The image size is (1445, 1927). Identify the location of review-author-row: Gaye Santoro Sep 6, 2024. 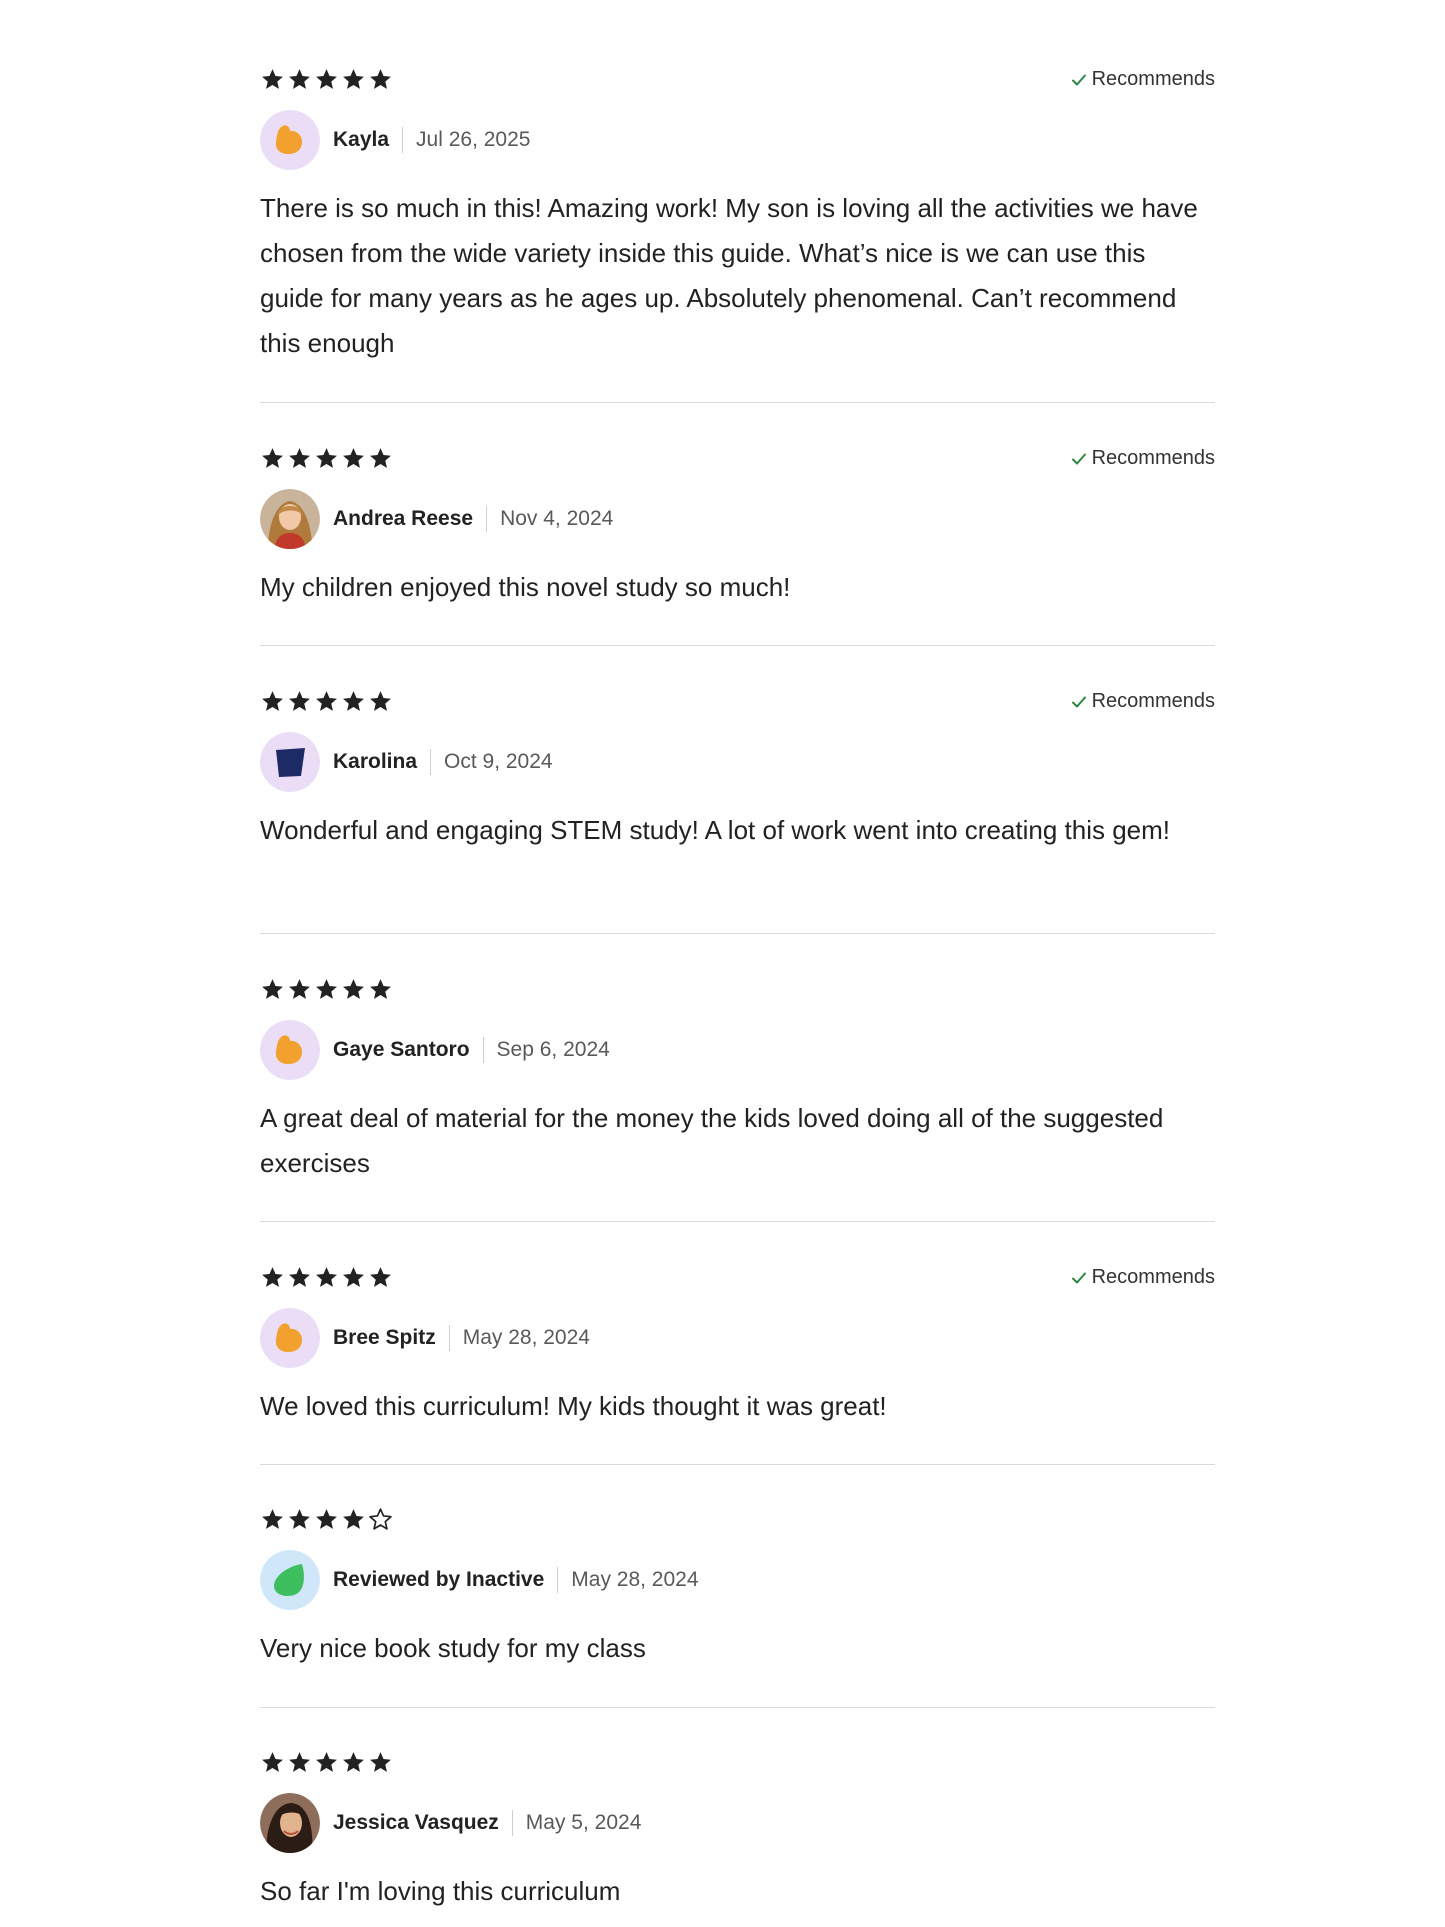
(435, 1050).